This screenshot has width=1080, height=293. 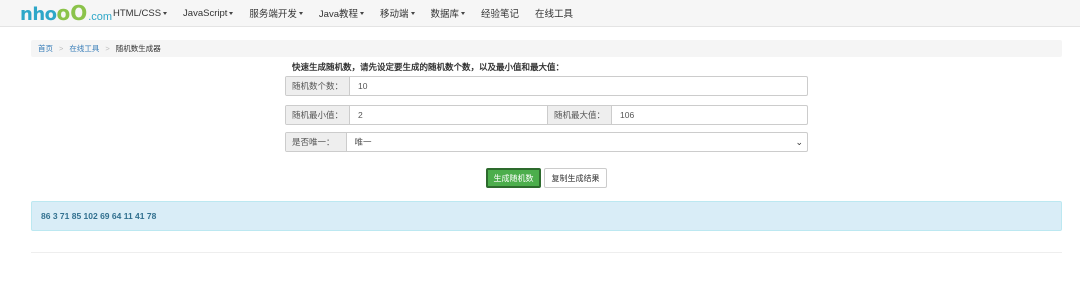 What do you see at coordinates (363, 142) in the screenshot?
I see `unique-select-value: 唯一` at bounding box center [363, 142].